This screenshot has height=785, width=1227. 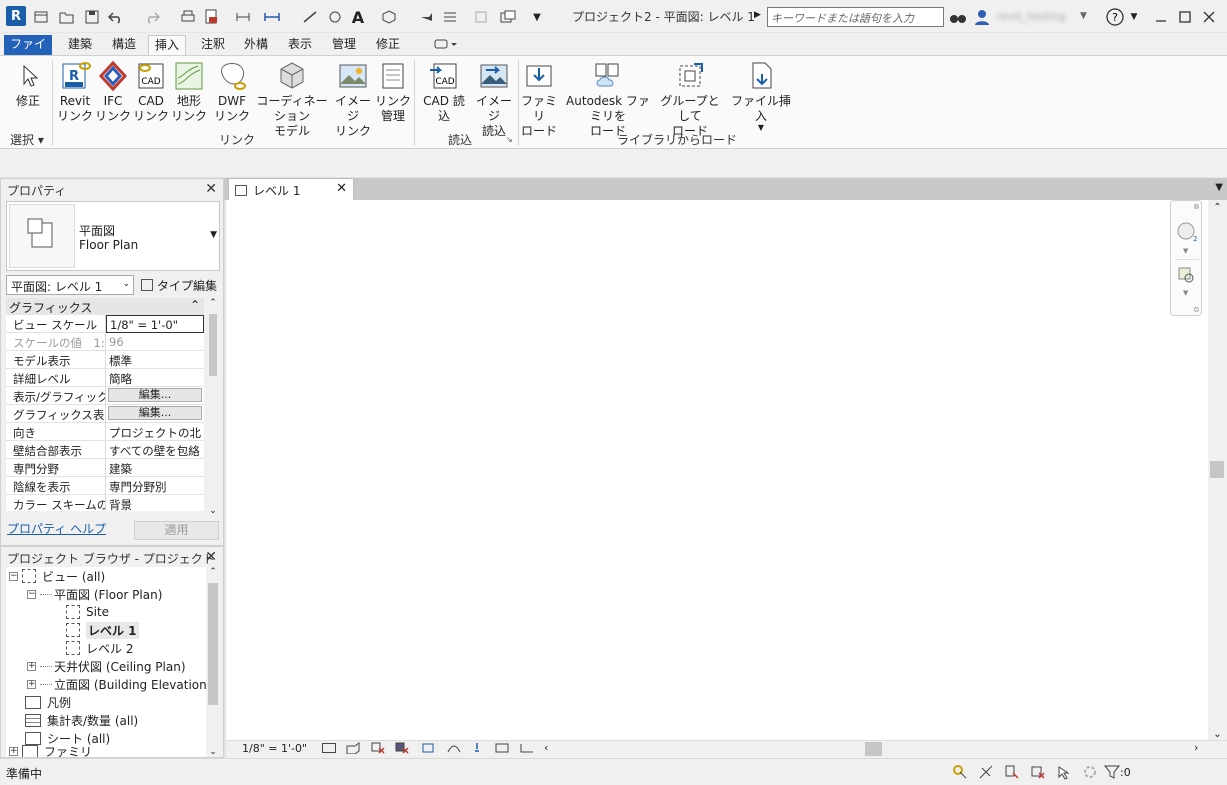 What do you see at coordinates (105, 468) in the screenshot?
I see `prop-row-discipline: 専門分野 建築` at bounding box center [105, 468].